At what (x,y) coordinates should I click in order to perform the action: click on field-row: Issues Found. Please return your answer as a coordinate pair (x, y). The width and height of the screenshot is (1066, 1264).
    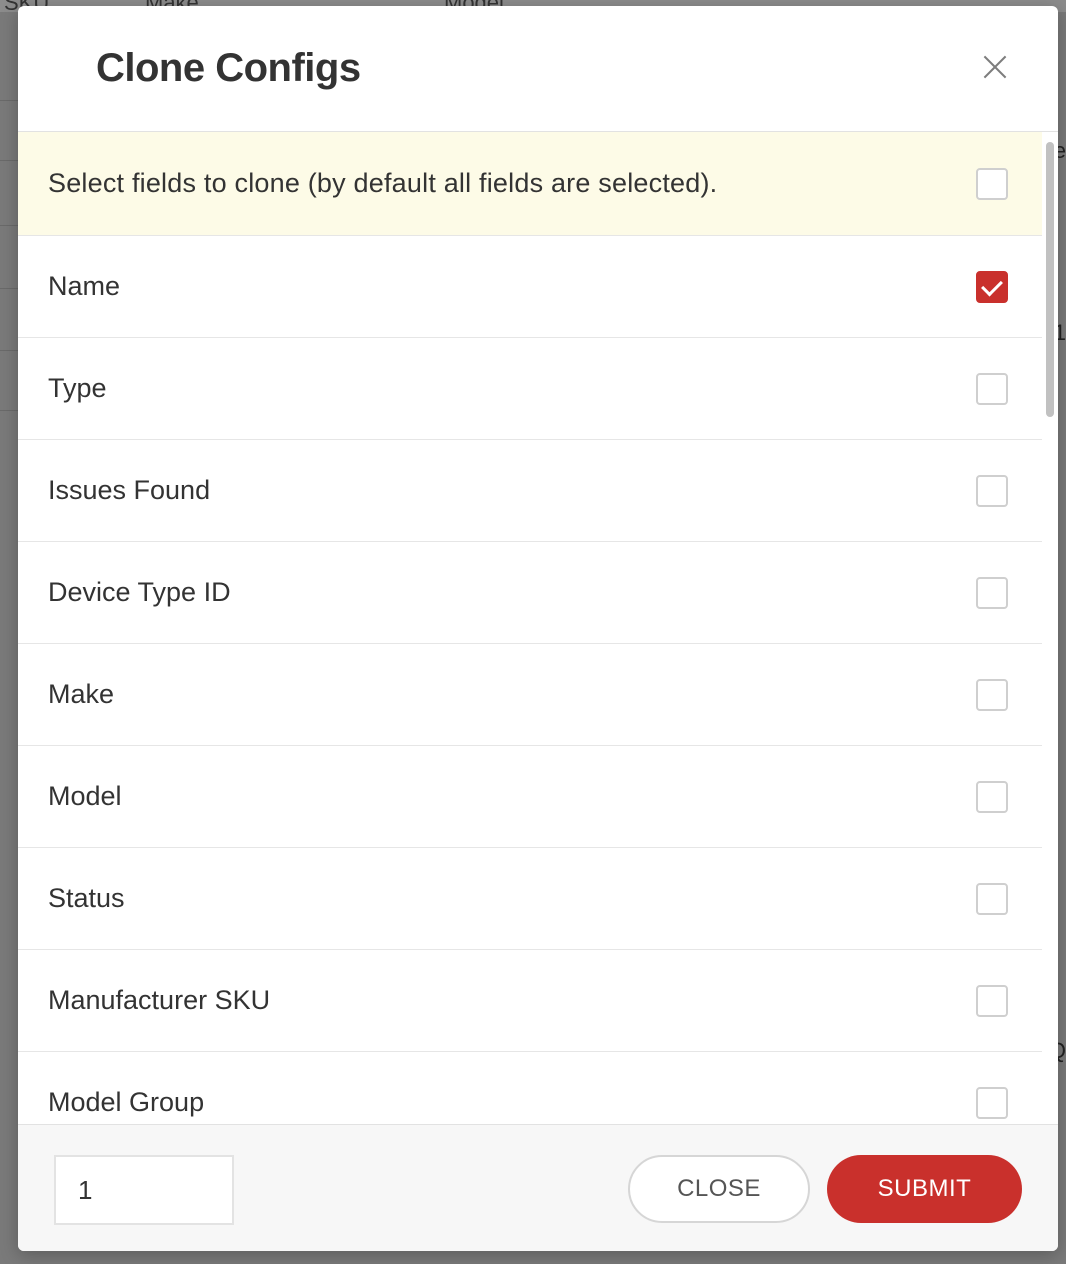
    Looking at the image, I should click on (530, 491).